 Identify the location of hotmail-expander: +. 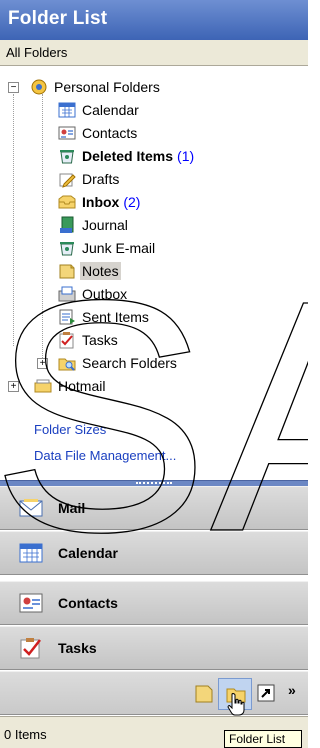
(13, 386).